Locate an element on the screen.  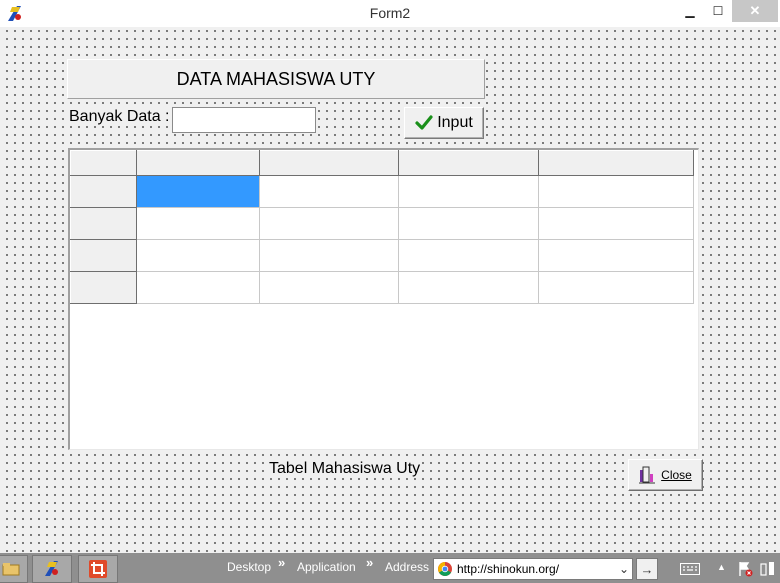
taskbar-crop-button is located at coordinates (98, 569).